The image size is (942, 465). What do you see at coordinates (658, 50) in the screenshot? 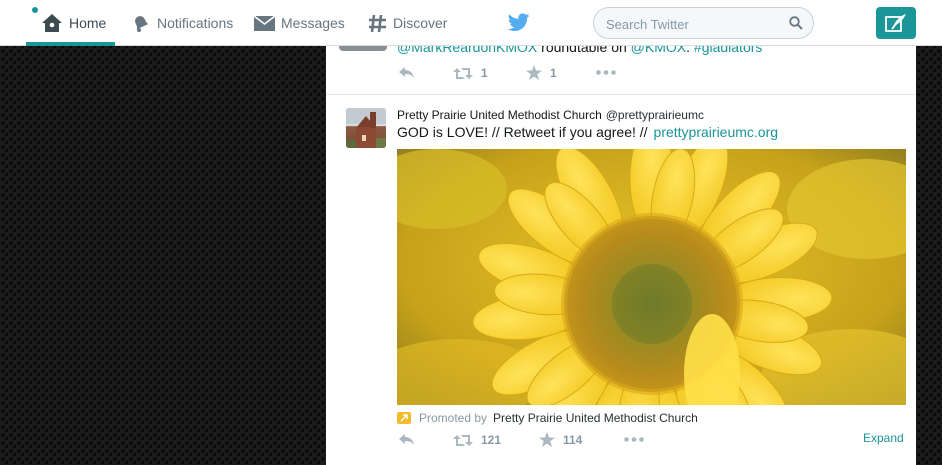
I see `mention-link: @KMOX` at bounding box center [658, 50].